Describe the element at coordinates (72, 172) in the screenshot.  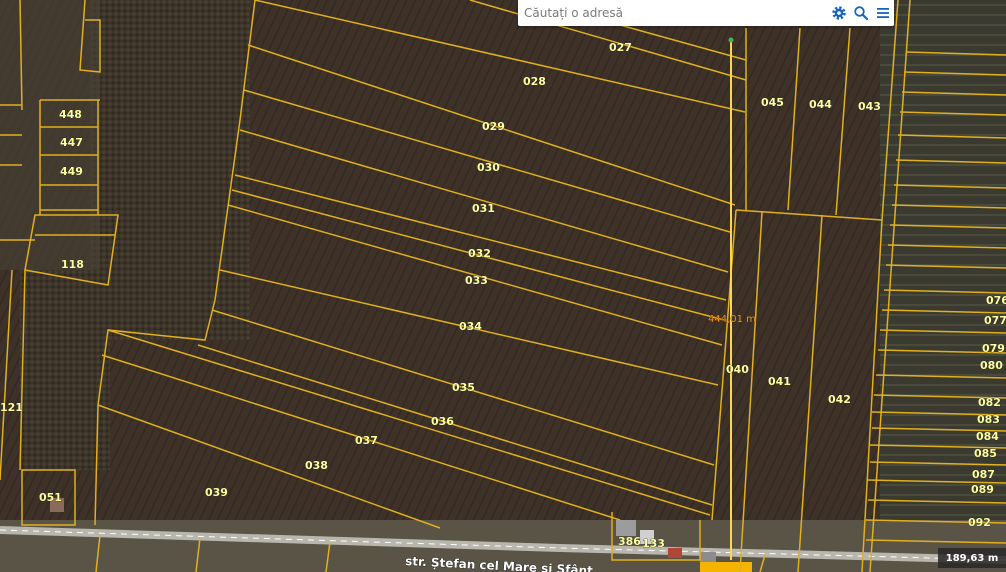
I see `parcel-label-449: 449` at that location.